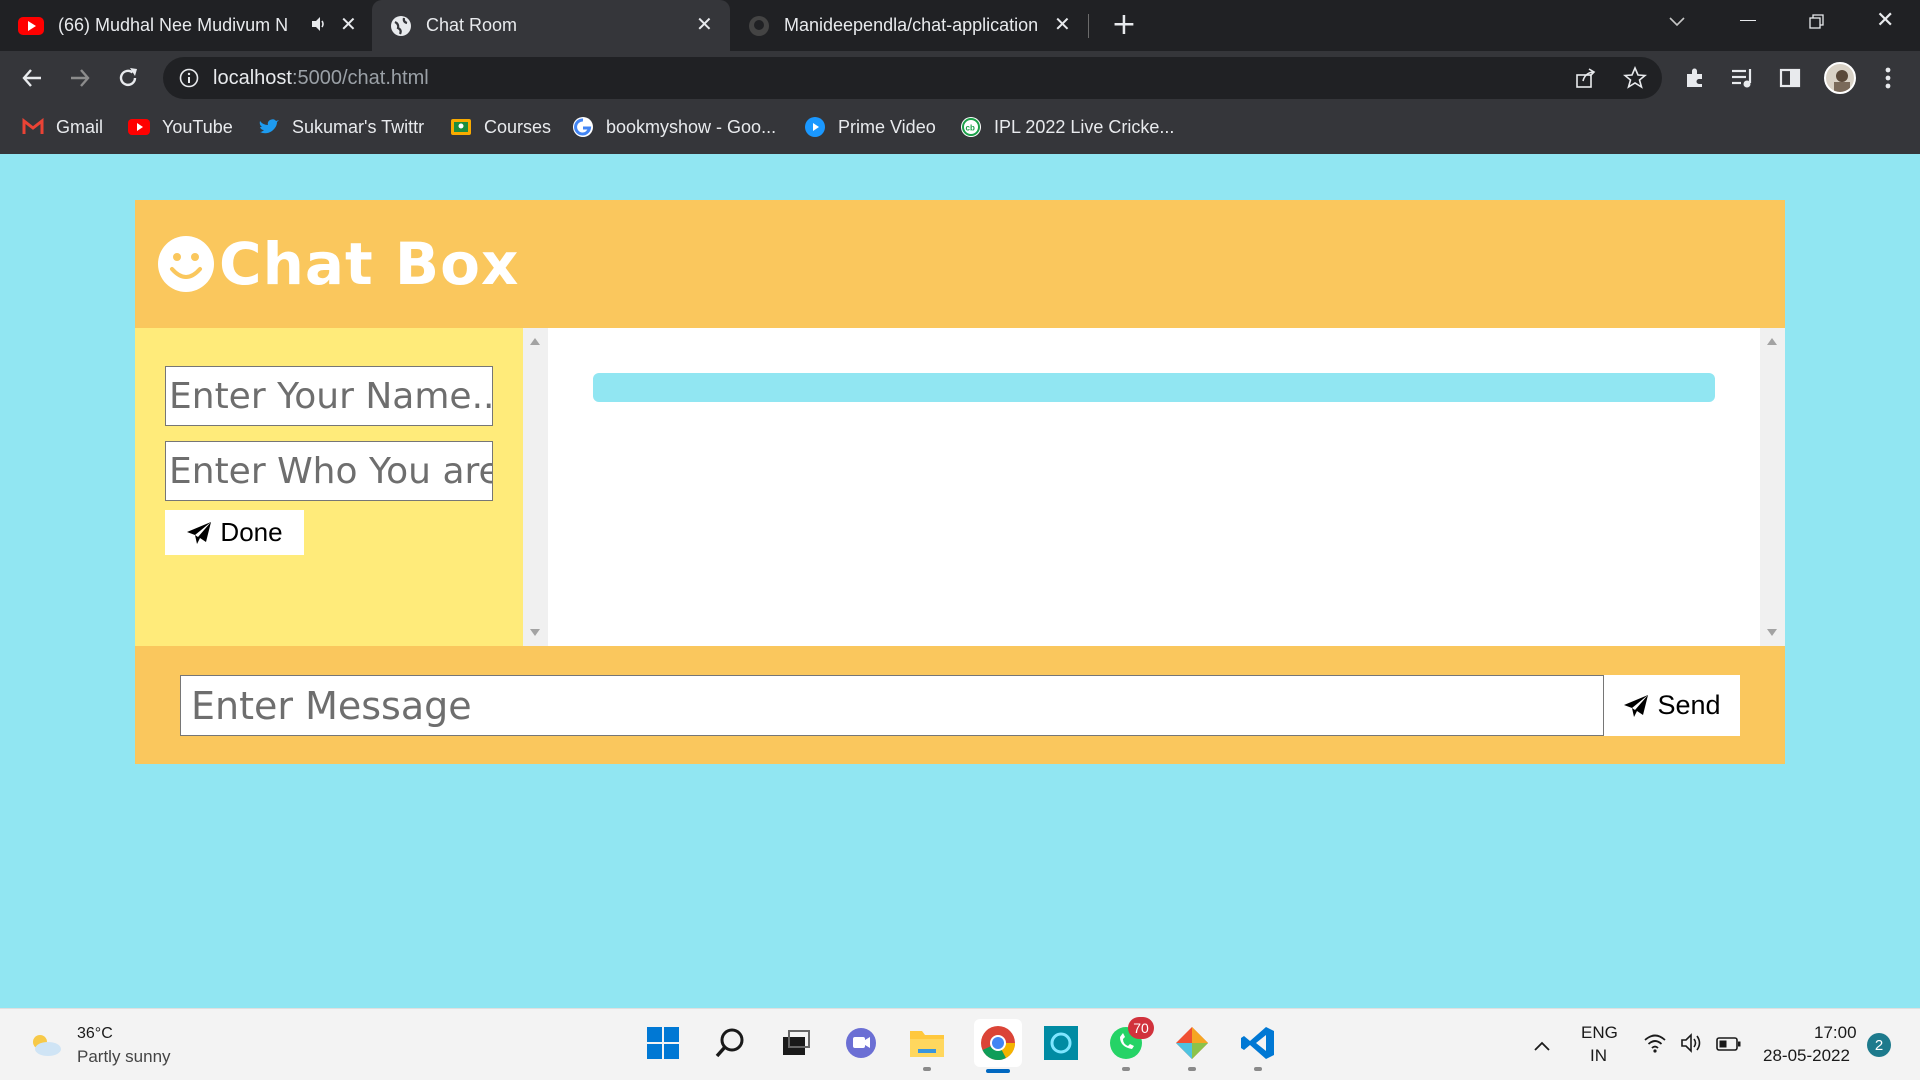  What do you see at coordinates (887, 126) in the screenshot?
I see `bookmark-label: Prime Video` at bounding box center [887, 126].